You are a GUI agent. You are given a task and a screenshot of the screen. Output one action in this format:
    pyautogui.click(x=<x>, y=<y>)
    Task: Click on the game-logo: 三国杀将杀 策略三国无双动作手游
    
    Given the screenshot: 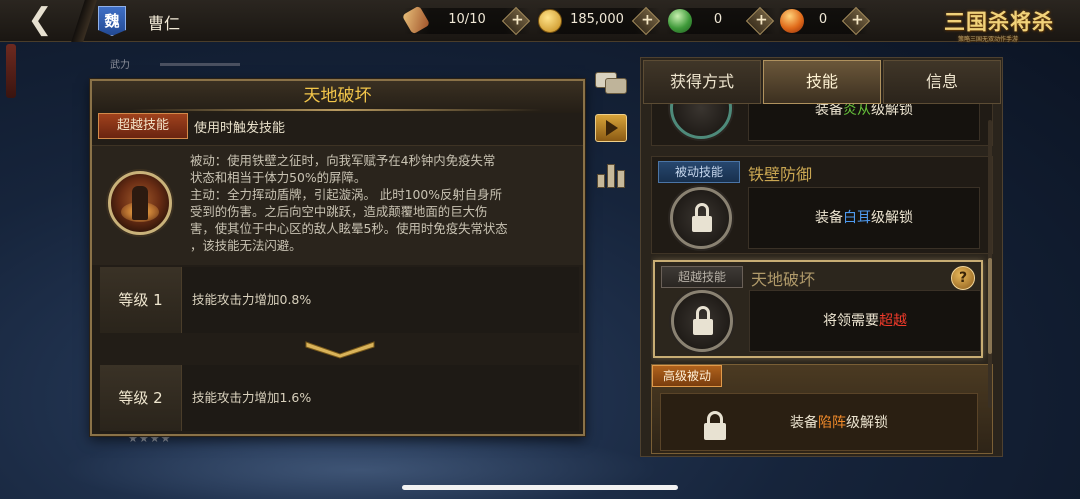 What is the action you would take?
    pyautogui.click(x=1008, y=24)
    